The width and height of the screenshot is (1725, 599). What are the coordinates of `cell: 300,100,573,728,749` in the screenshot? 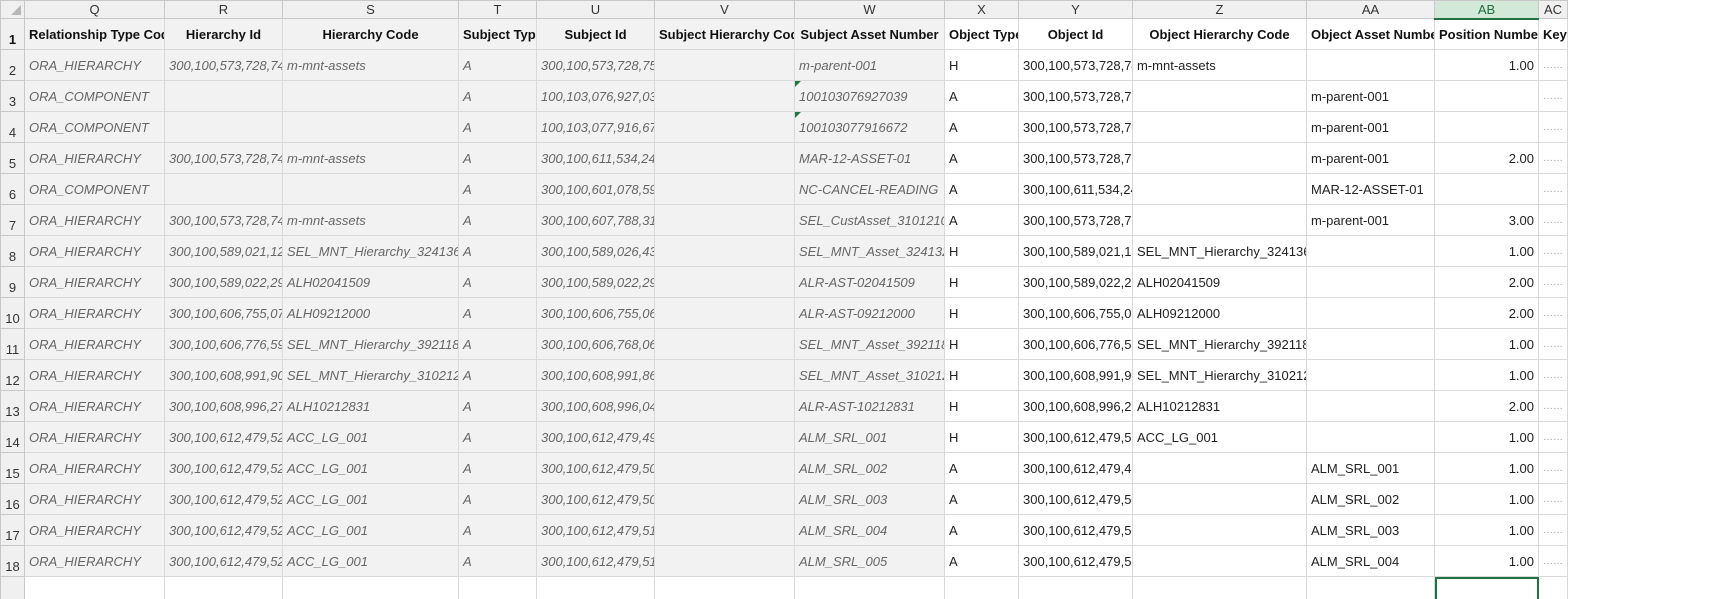 It's located at (1075, 65).